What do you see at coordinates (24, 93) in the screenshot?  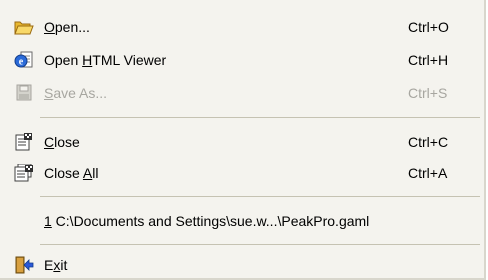 I see `floppy-disk-icon` at bounding box center [24, 93].